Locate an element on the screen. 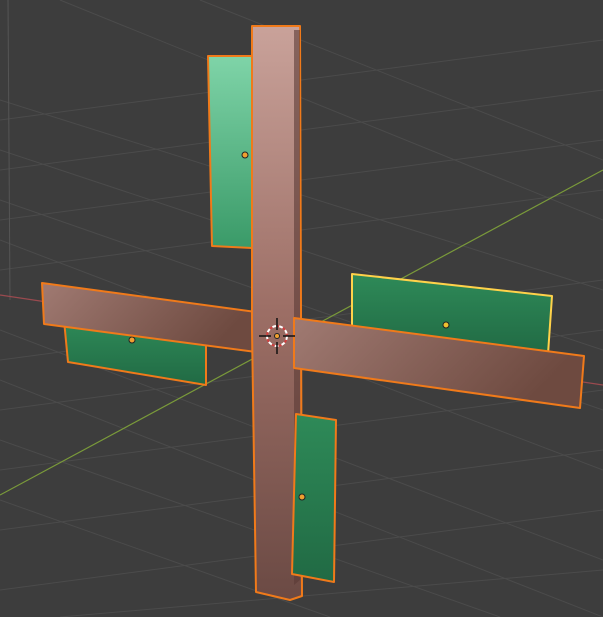  panel-top-left is located at coordinates (230, 152).